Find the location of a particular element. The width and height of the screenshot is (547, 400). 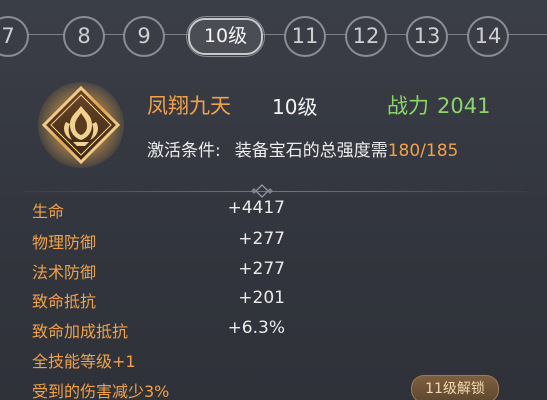

special-effect-damage-reduction: 受到的伤害减少3% is located at coordinates (101, 391).